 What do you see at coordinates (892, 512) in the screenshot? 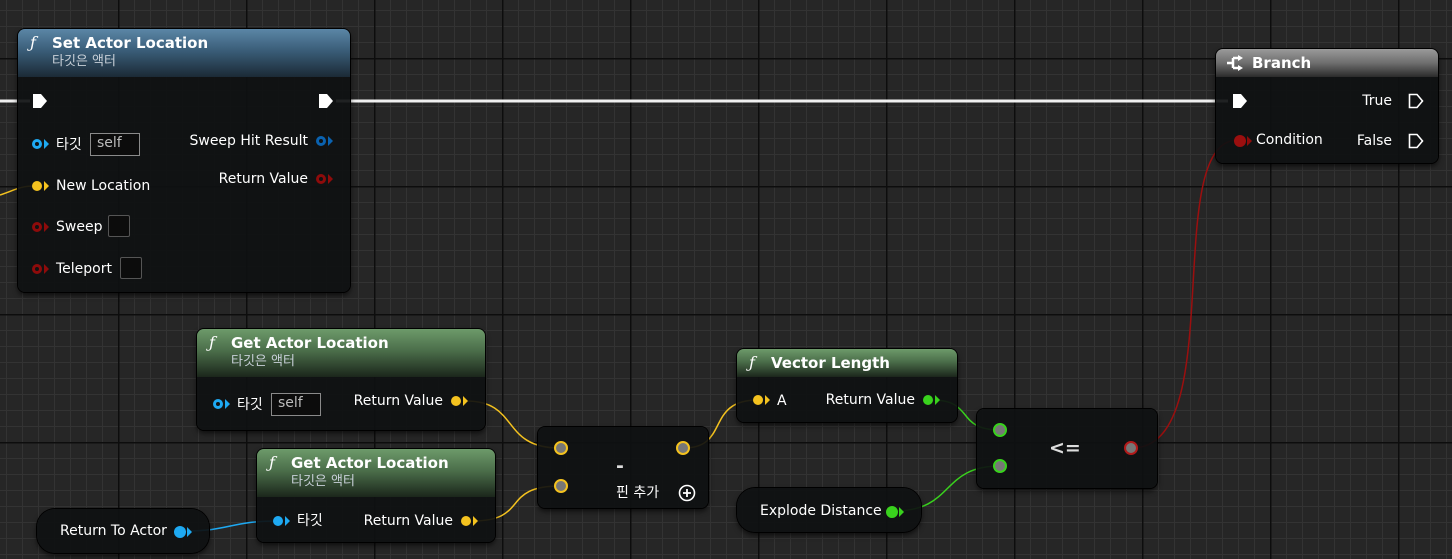
I see `explode-distance-pin` at bounding box center [892, 512].